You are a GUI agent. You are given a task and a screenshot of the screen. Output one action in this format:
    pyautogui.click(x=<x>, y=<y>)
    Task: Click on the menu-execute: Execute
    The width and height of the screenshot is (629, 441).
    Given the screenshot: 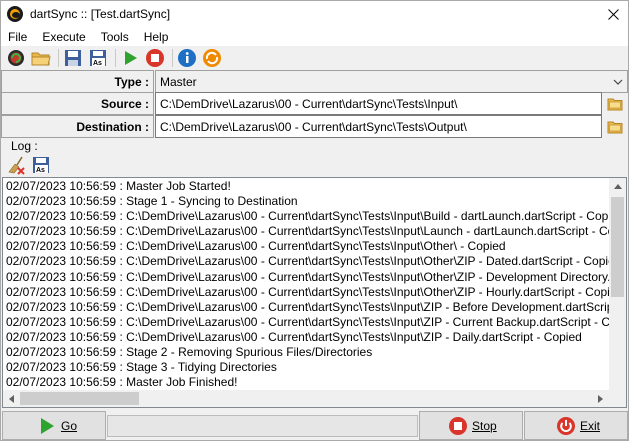 What is the action you would take?
    pyautogui.click(x=64, y=37)
    